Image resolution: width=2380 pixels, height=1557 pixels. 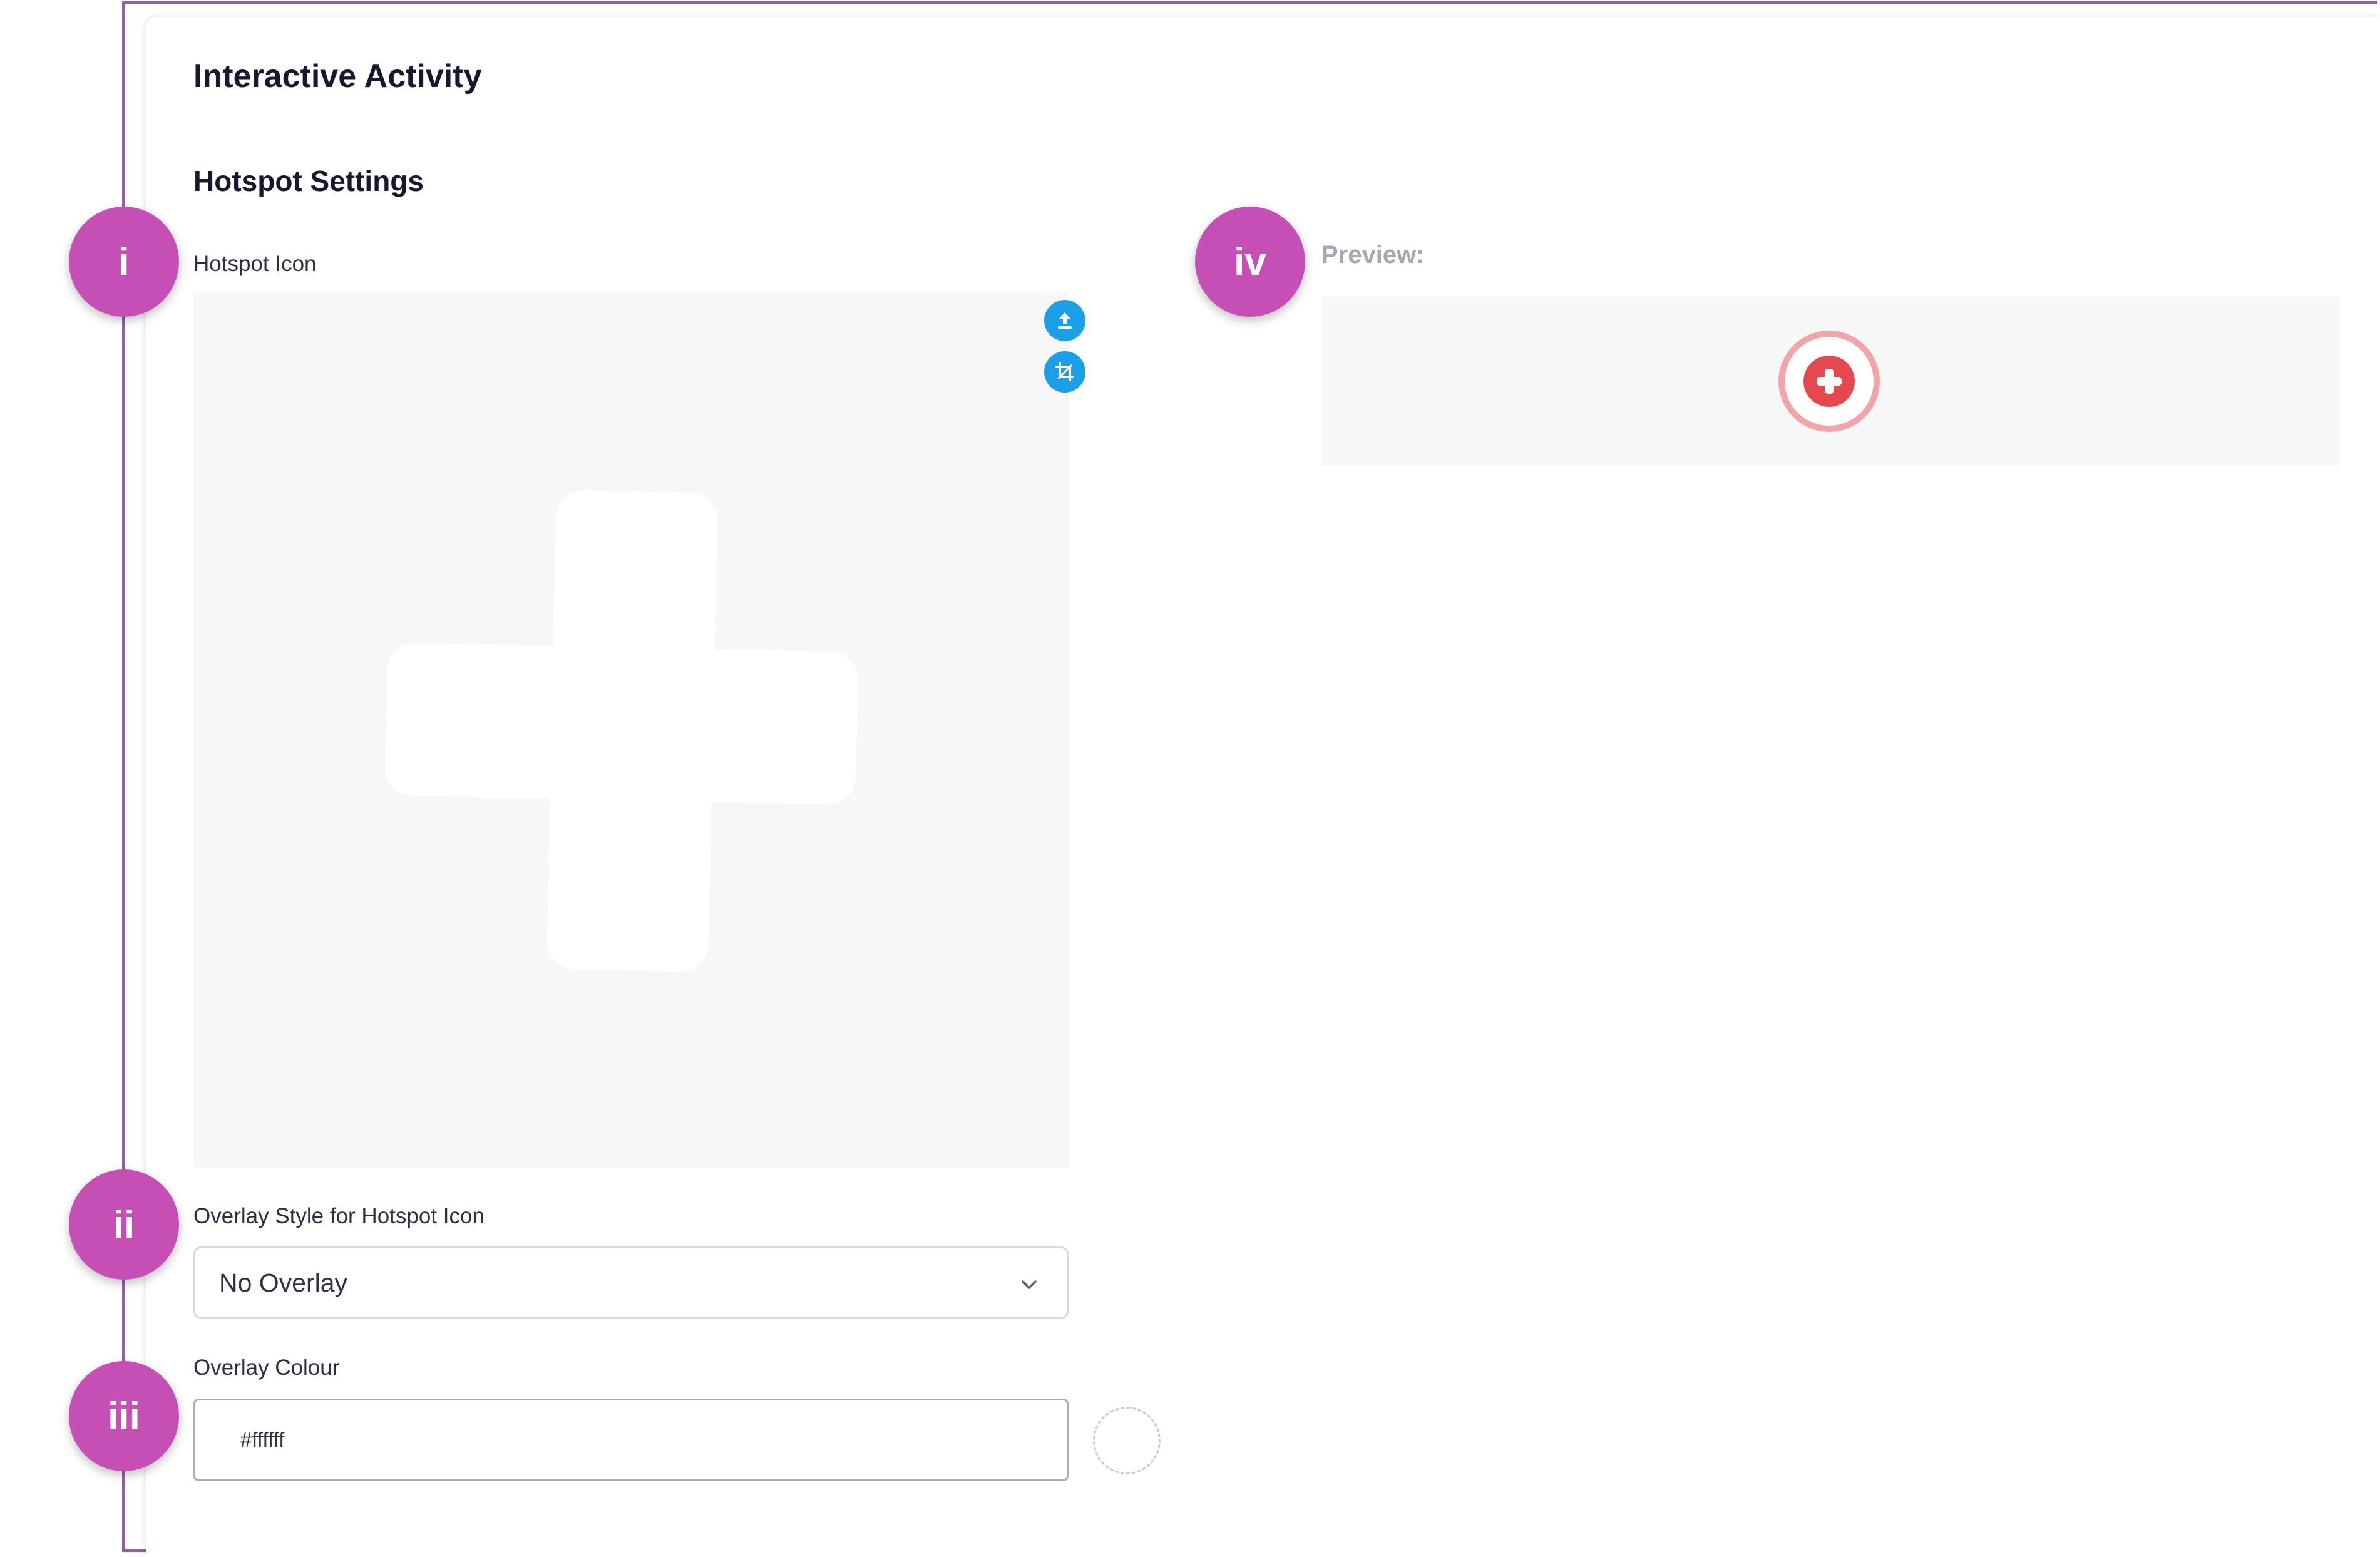 What do you see at coordinates (124, 1224) in the screenshot?
I see `annotation-badge-ii: ii` at bounding box center [124, 1224].